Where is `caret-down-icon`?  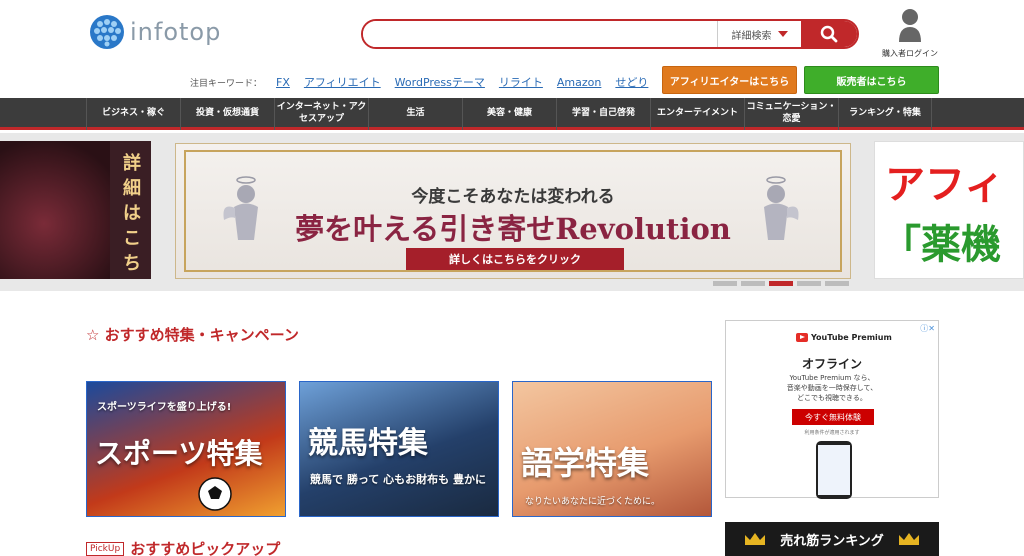 caret-down-icon is located at coordinates (782, 34).